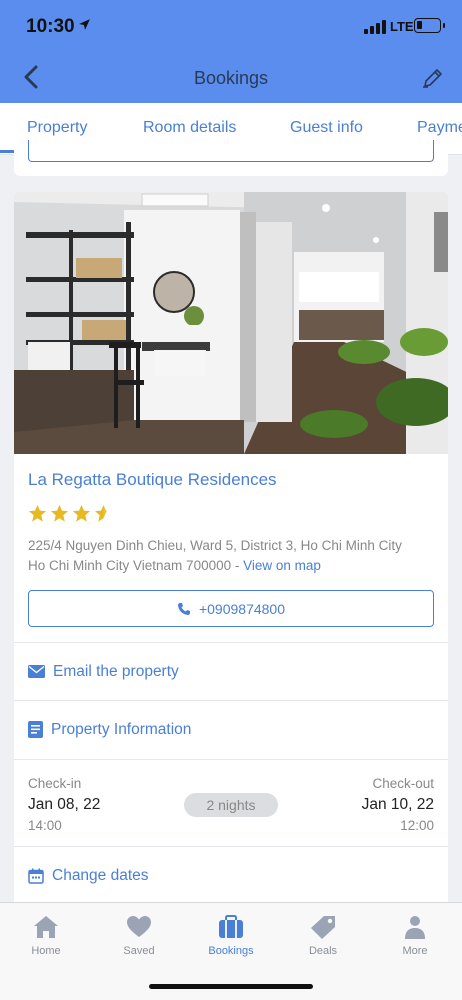 The width and height of the screenshot is (462, 1000). I want to click on nights-badge: 2 nights, so click(231, 805).